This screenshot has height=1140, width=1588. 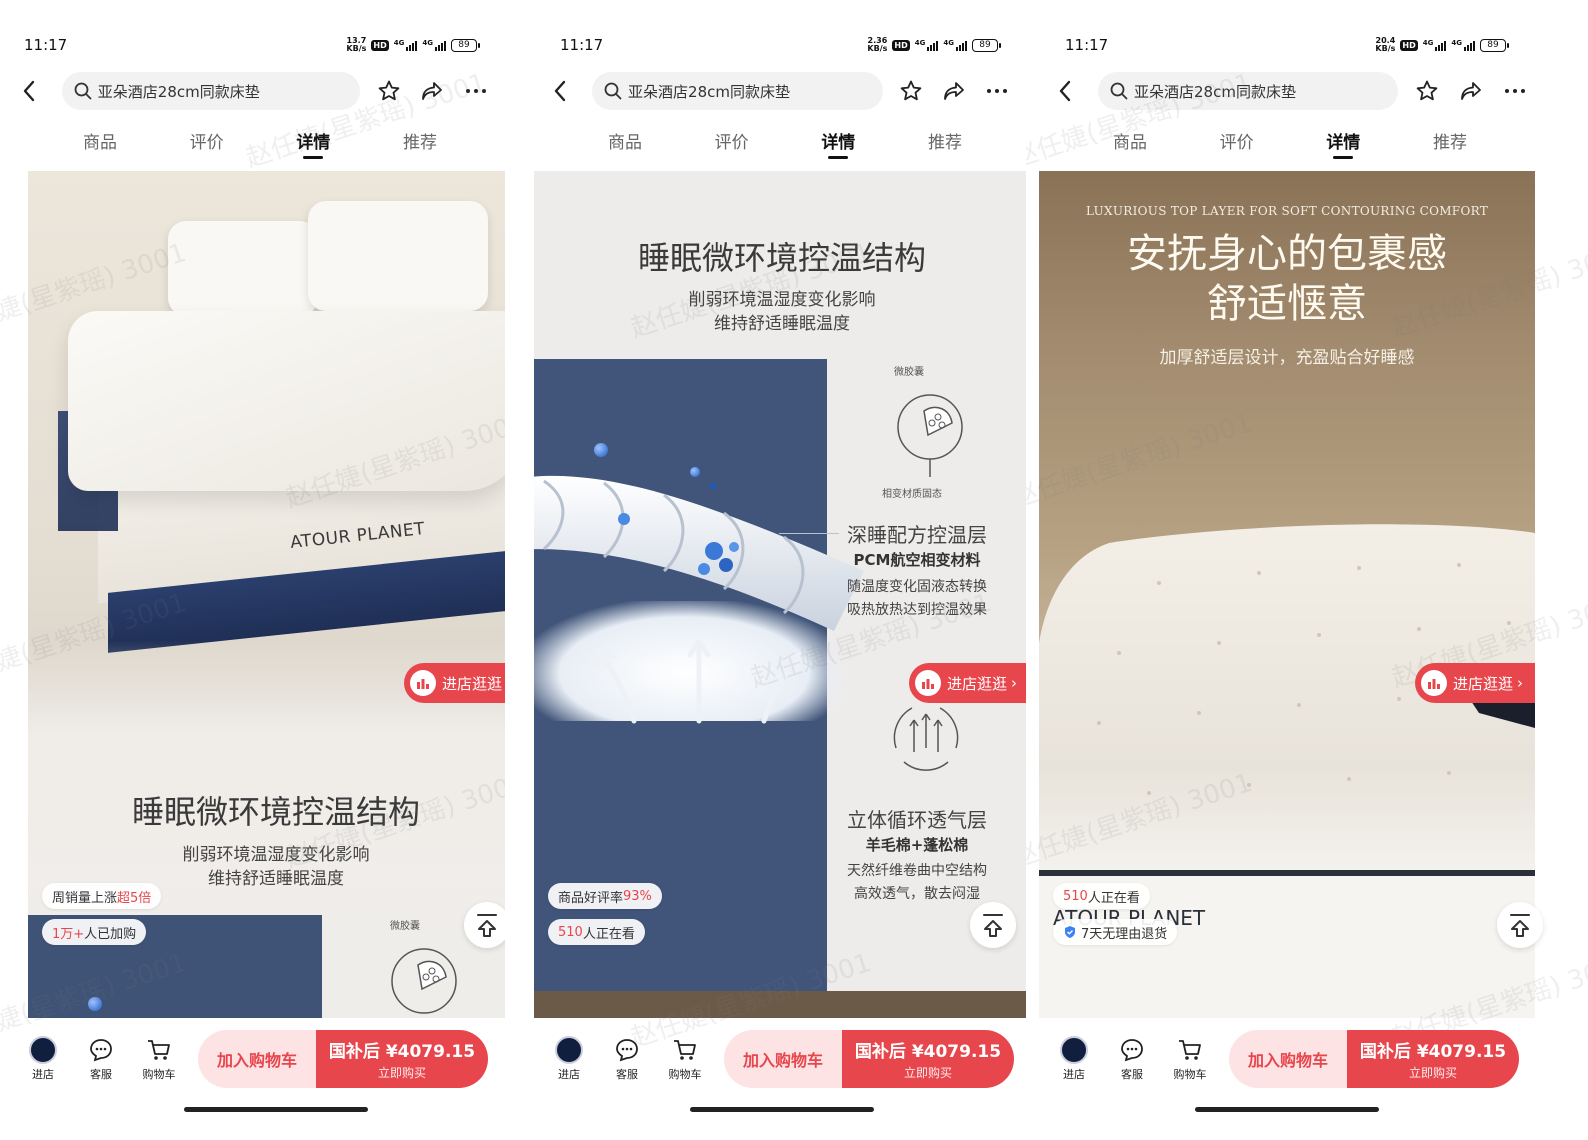 I want to click on feature-2-desc-1: 天然纤维卷曲中空结构, so click(x=917, y=871).